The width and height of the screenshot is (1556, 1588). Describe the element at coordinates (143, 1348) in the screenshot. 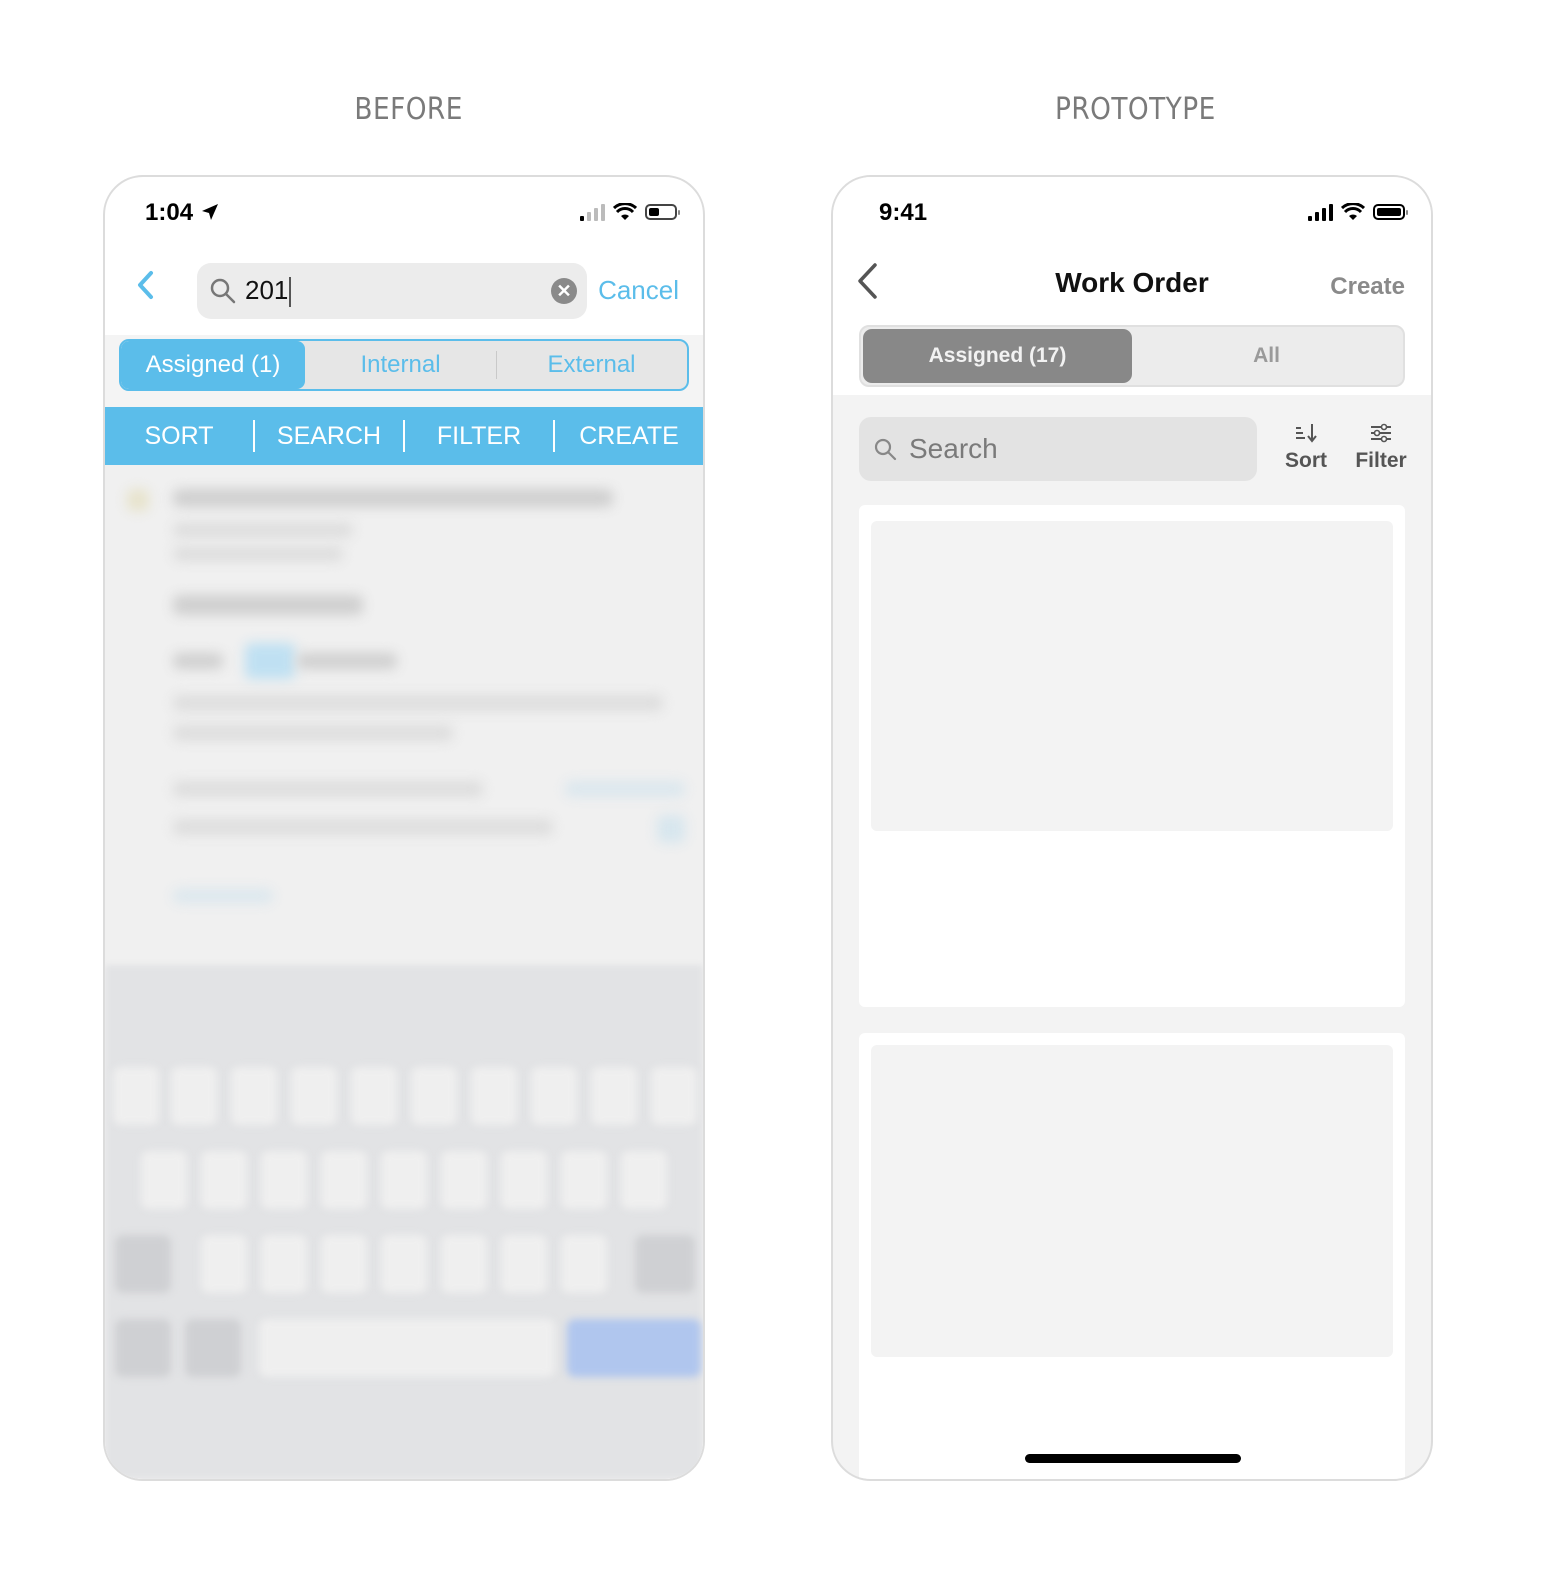

I see `numbers-key` at that location.